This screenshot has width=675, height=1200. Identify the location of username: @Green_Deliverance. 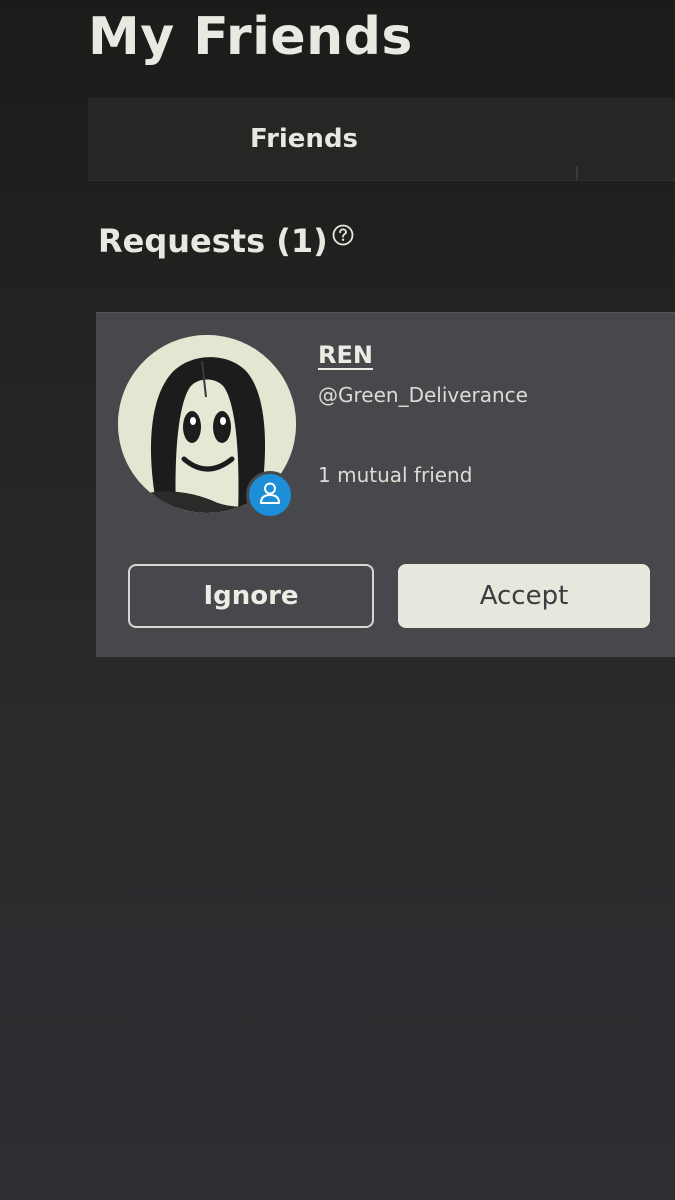
(423, 395).